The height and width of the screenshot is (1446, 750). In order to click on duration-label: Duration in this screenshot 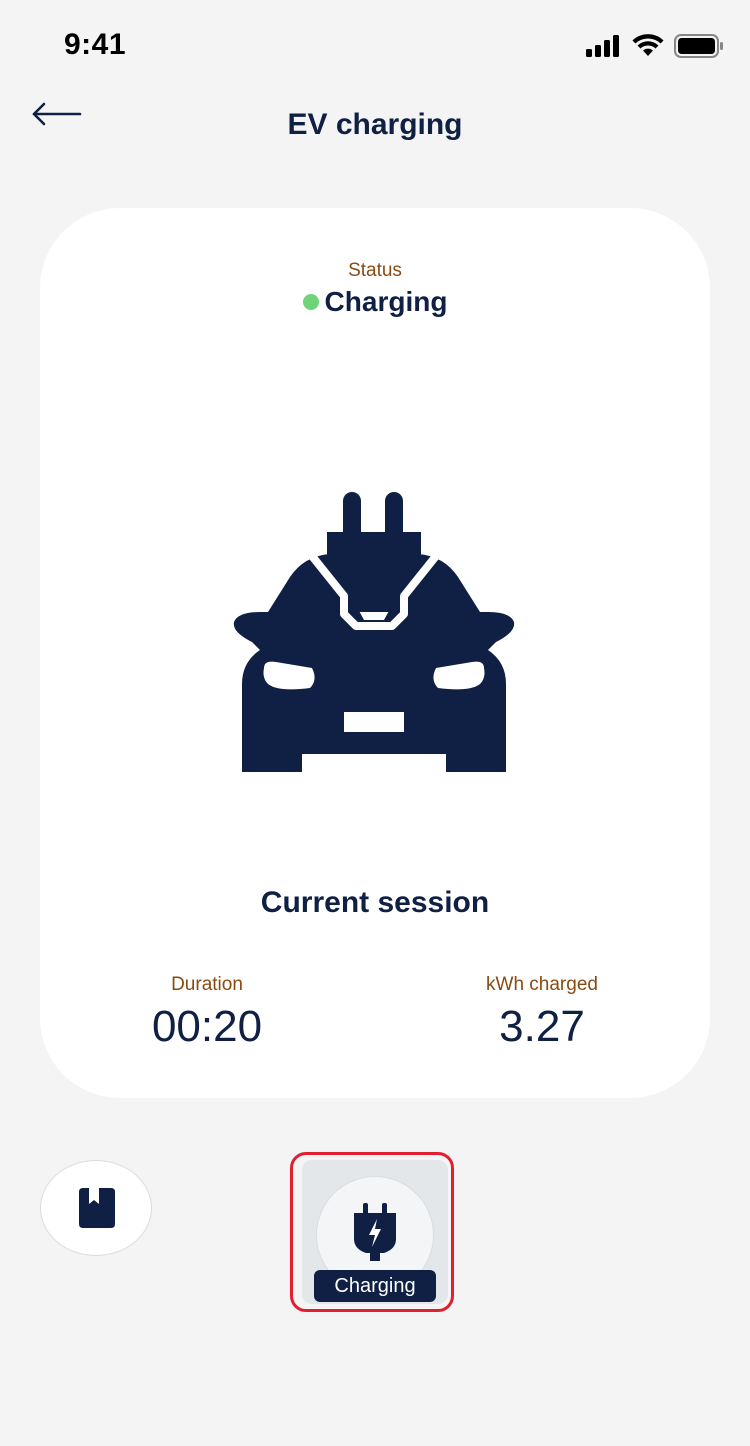, I will do `click(207, 984)`.